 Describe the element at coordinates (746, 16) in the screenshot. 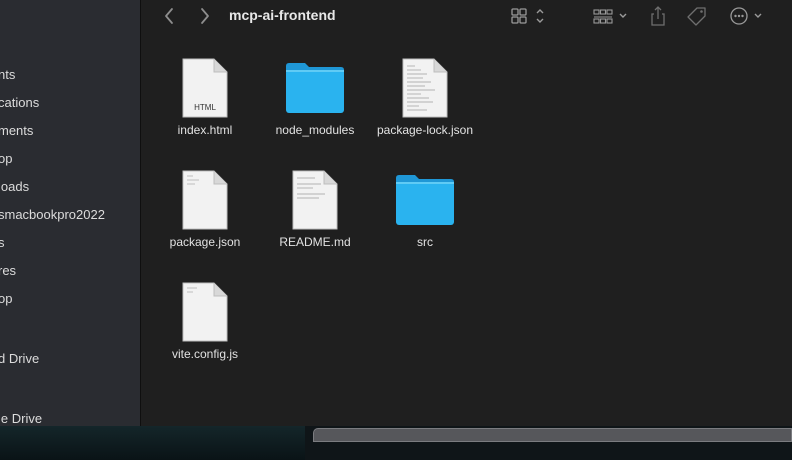

I see `more-actions-icon` at that location.